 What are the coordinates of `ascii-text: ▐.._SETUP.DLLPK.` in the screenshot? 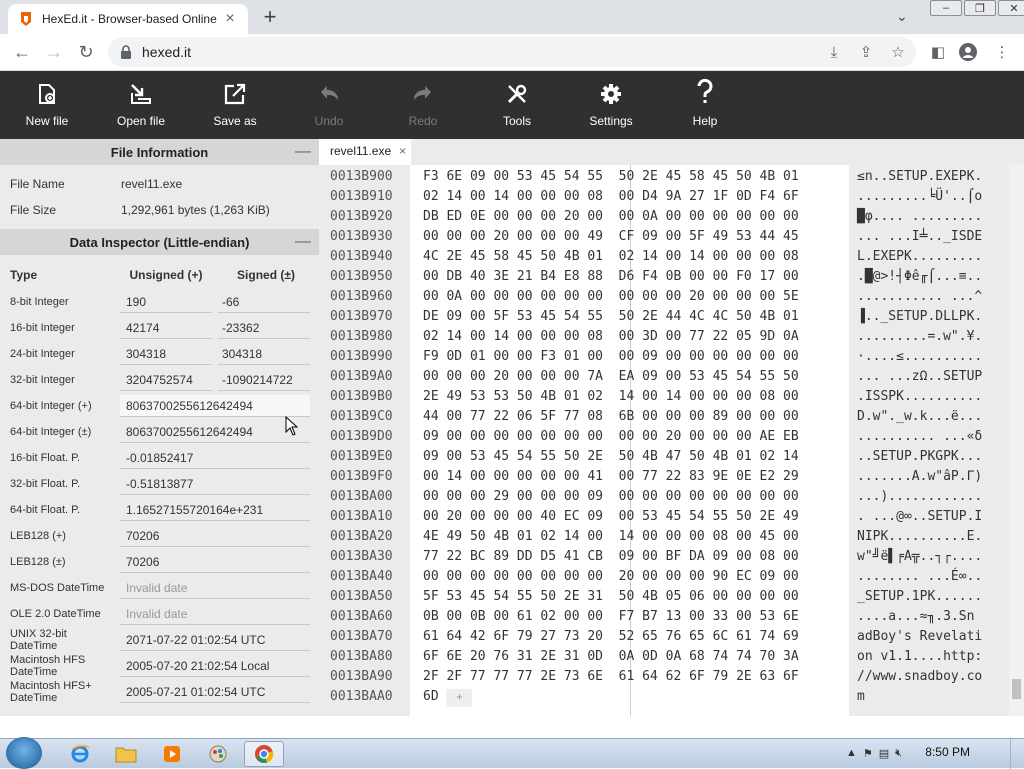 It's located at (932, 316).